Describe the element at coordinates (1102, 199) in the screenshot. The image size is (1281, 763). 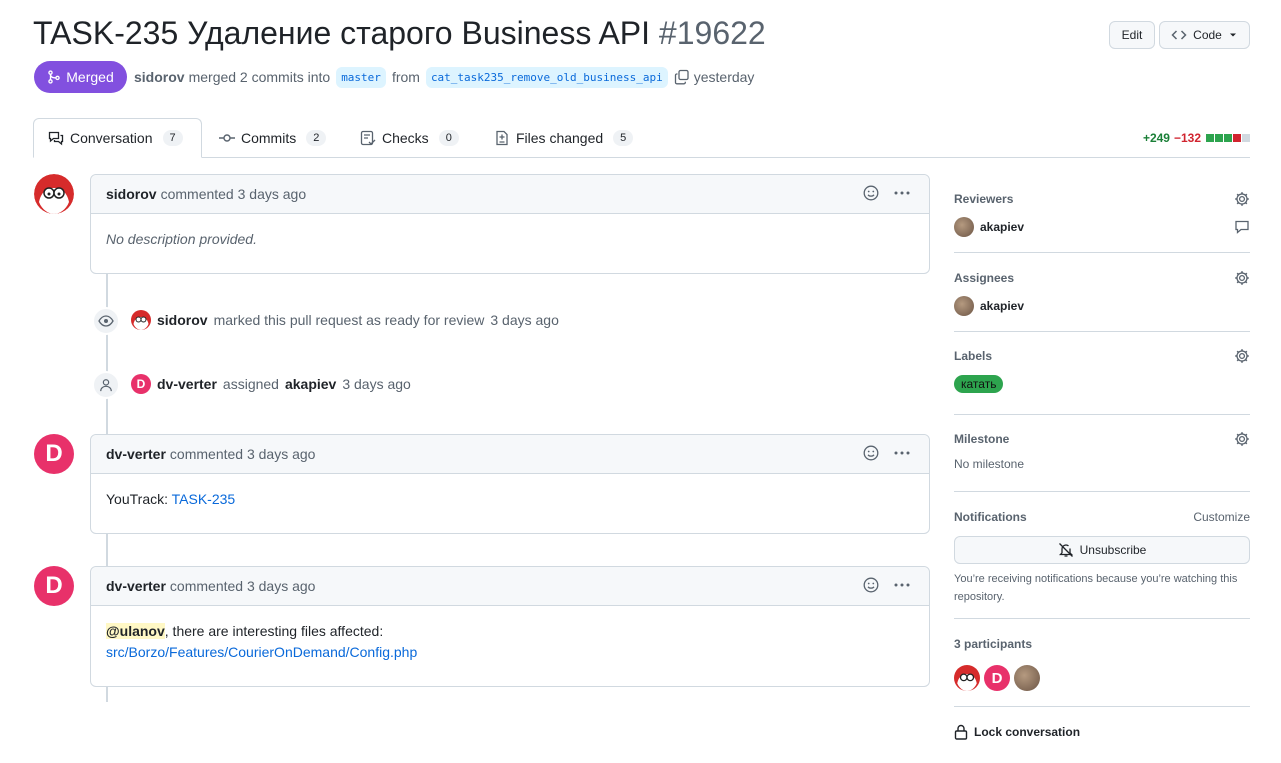
I see `section-header: Reviewers` at that location.